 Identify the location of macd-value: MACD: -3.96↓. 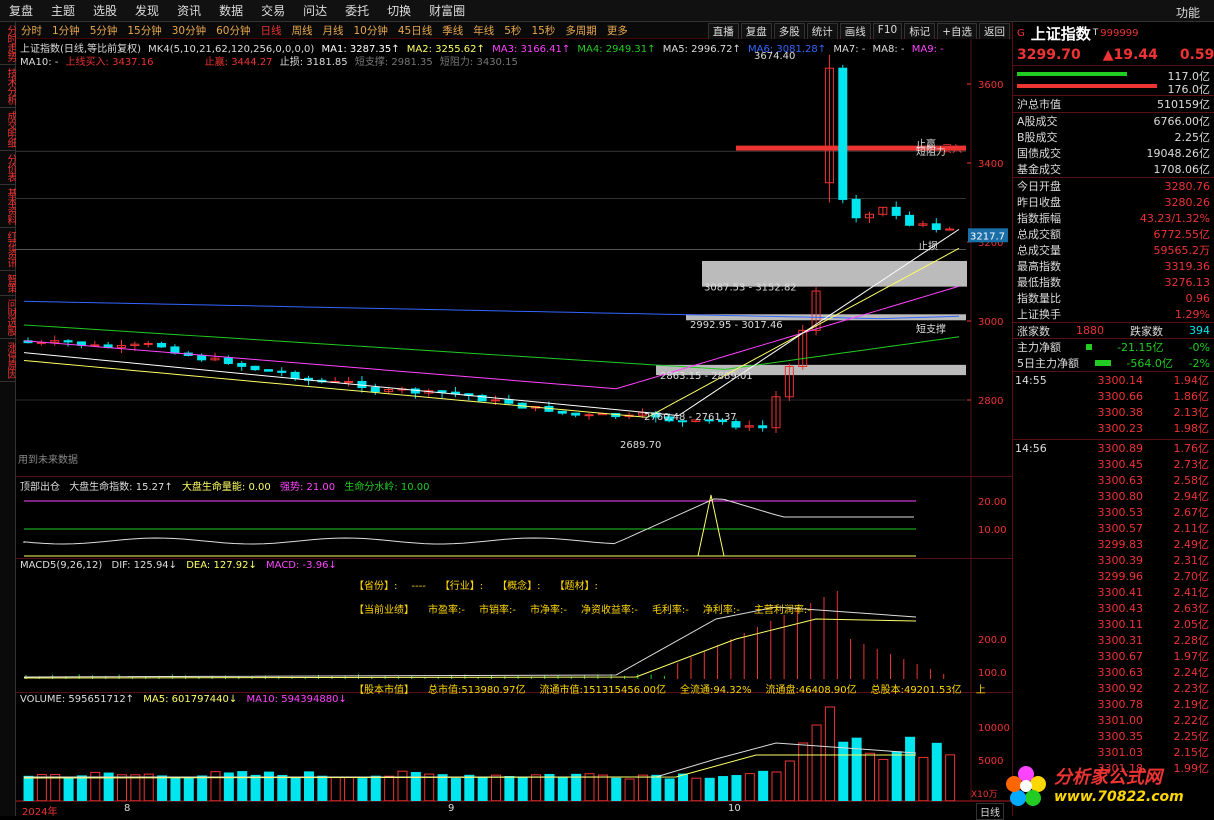
(301, 565).